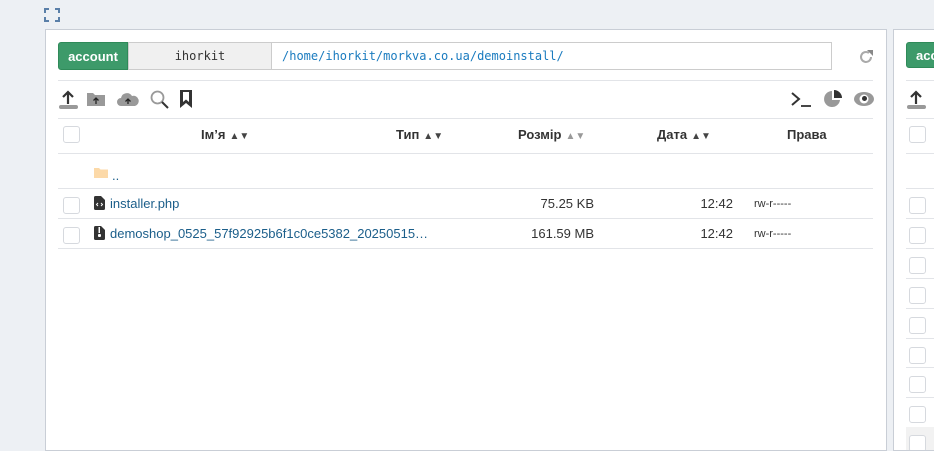 This screenshot has width=934, height=451. I want to click on column-header-date: Дата ▲▼, so click(684, 134).